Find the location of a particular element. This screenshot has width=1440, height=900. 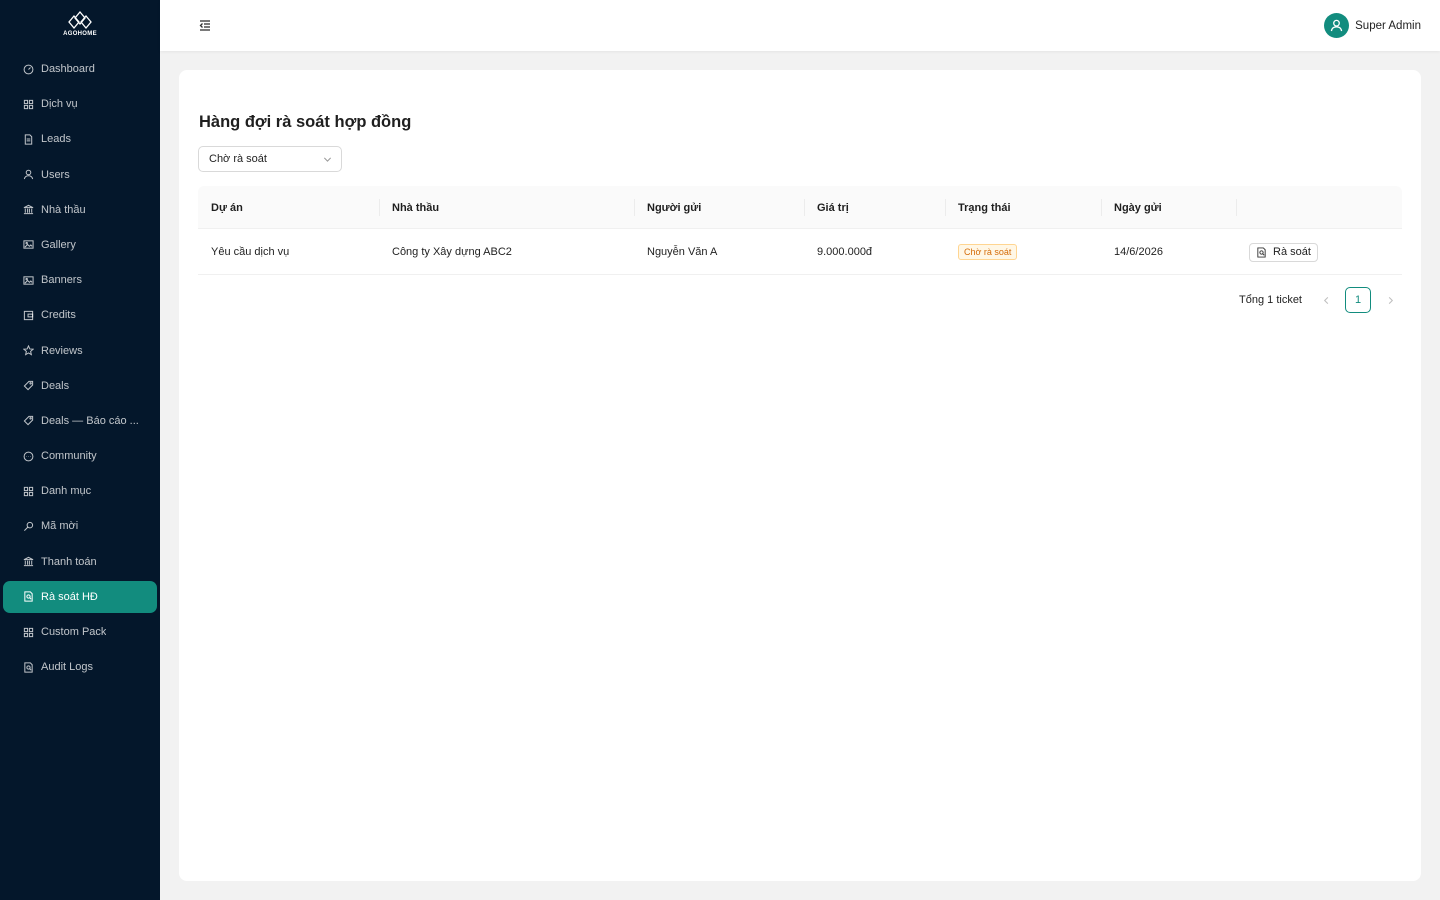

cell-sender: Nguyễn Văn A is located at coordinates (682, 252).